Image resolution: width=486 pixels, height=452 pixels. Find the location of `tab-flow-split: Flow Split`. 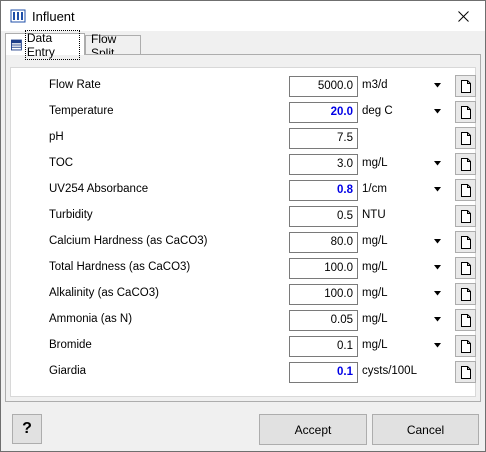

tab-flow-split: Flow Split is located at coordinates (113, 46).